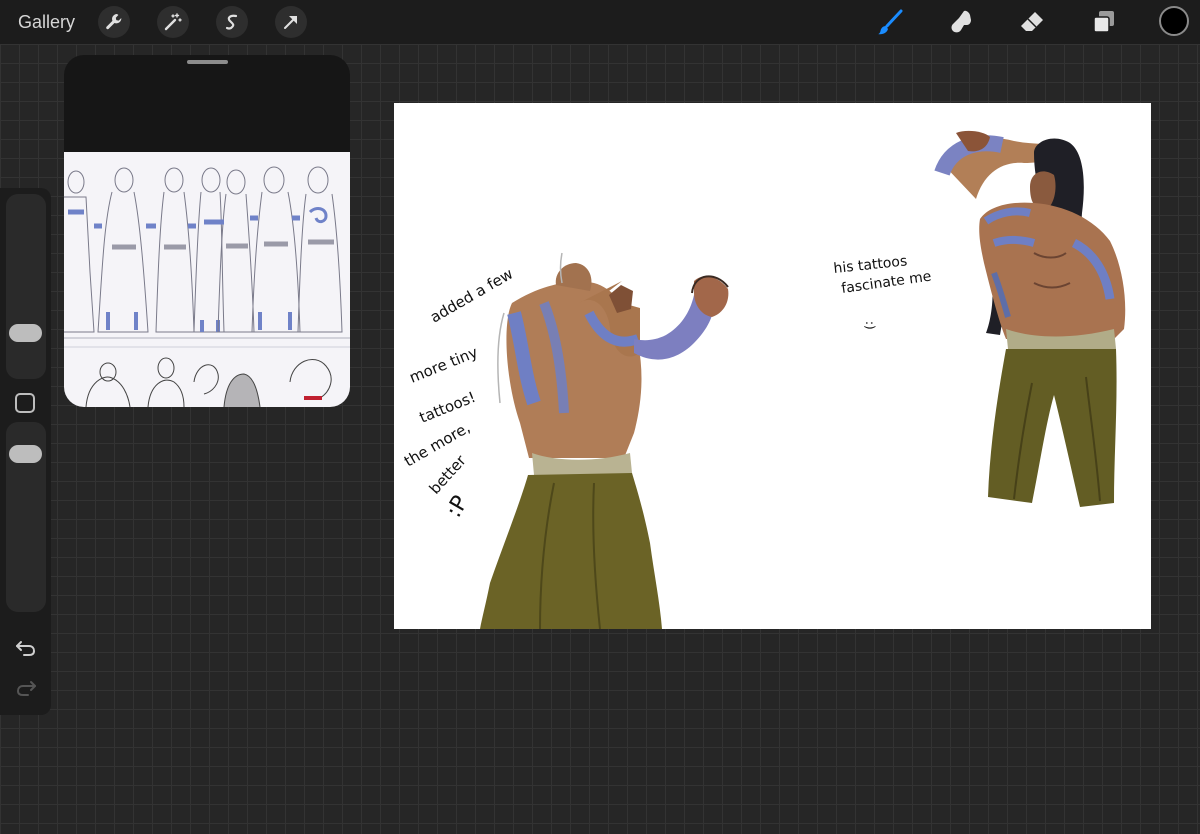  What do you see at coordinates (25, 333) in the screenshot?
I see `brush-size-slider-knob` at bounding box center [25, 333].